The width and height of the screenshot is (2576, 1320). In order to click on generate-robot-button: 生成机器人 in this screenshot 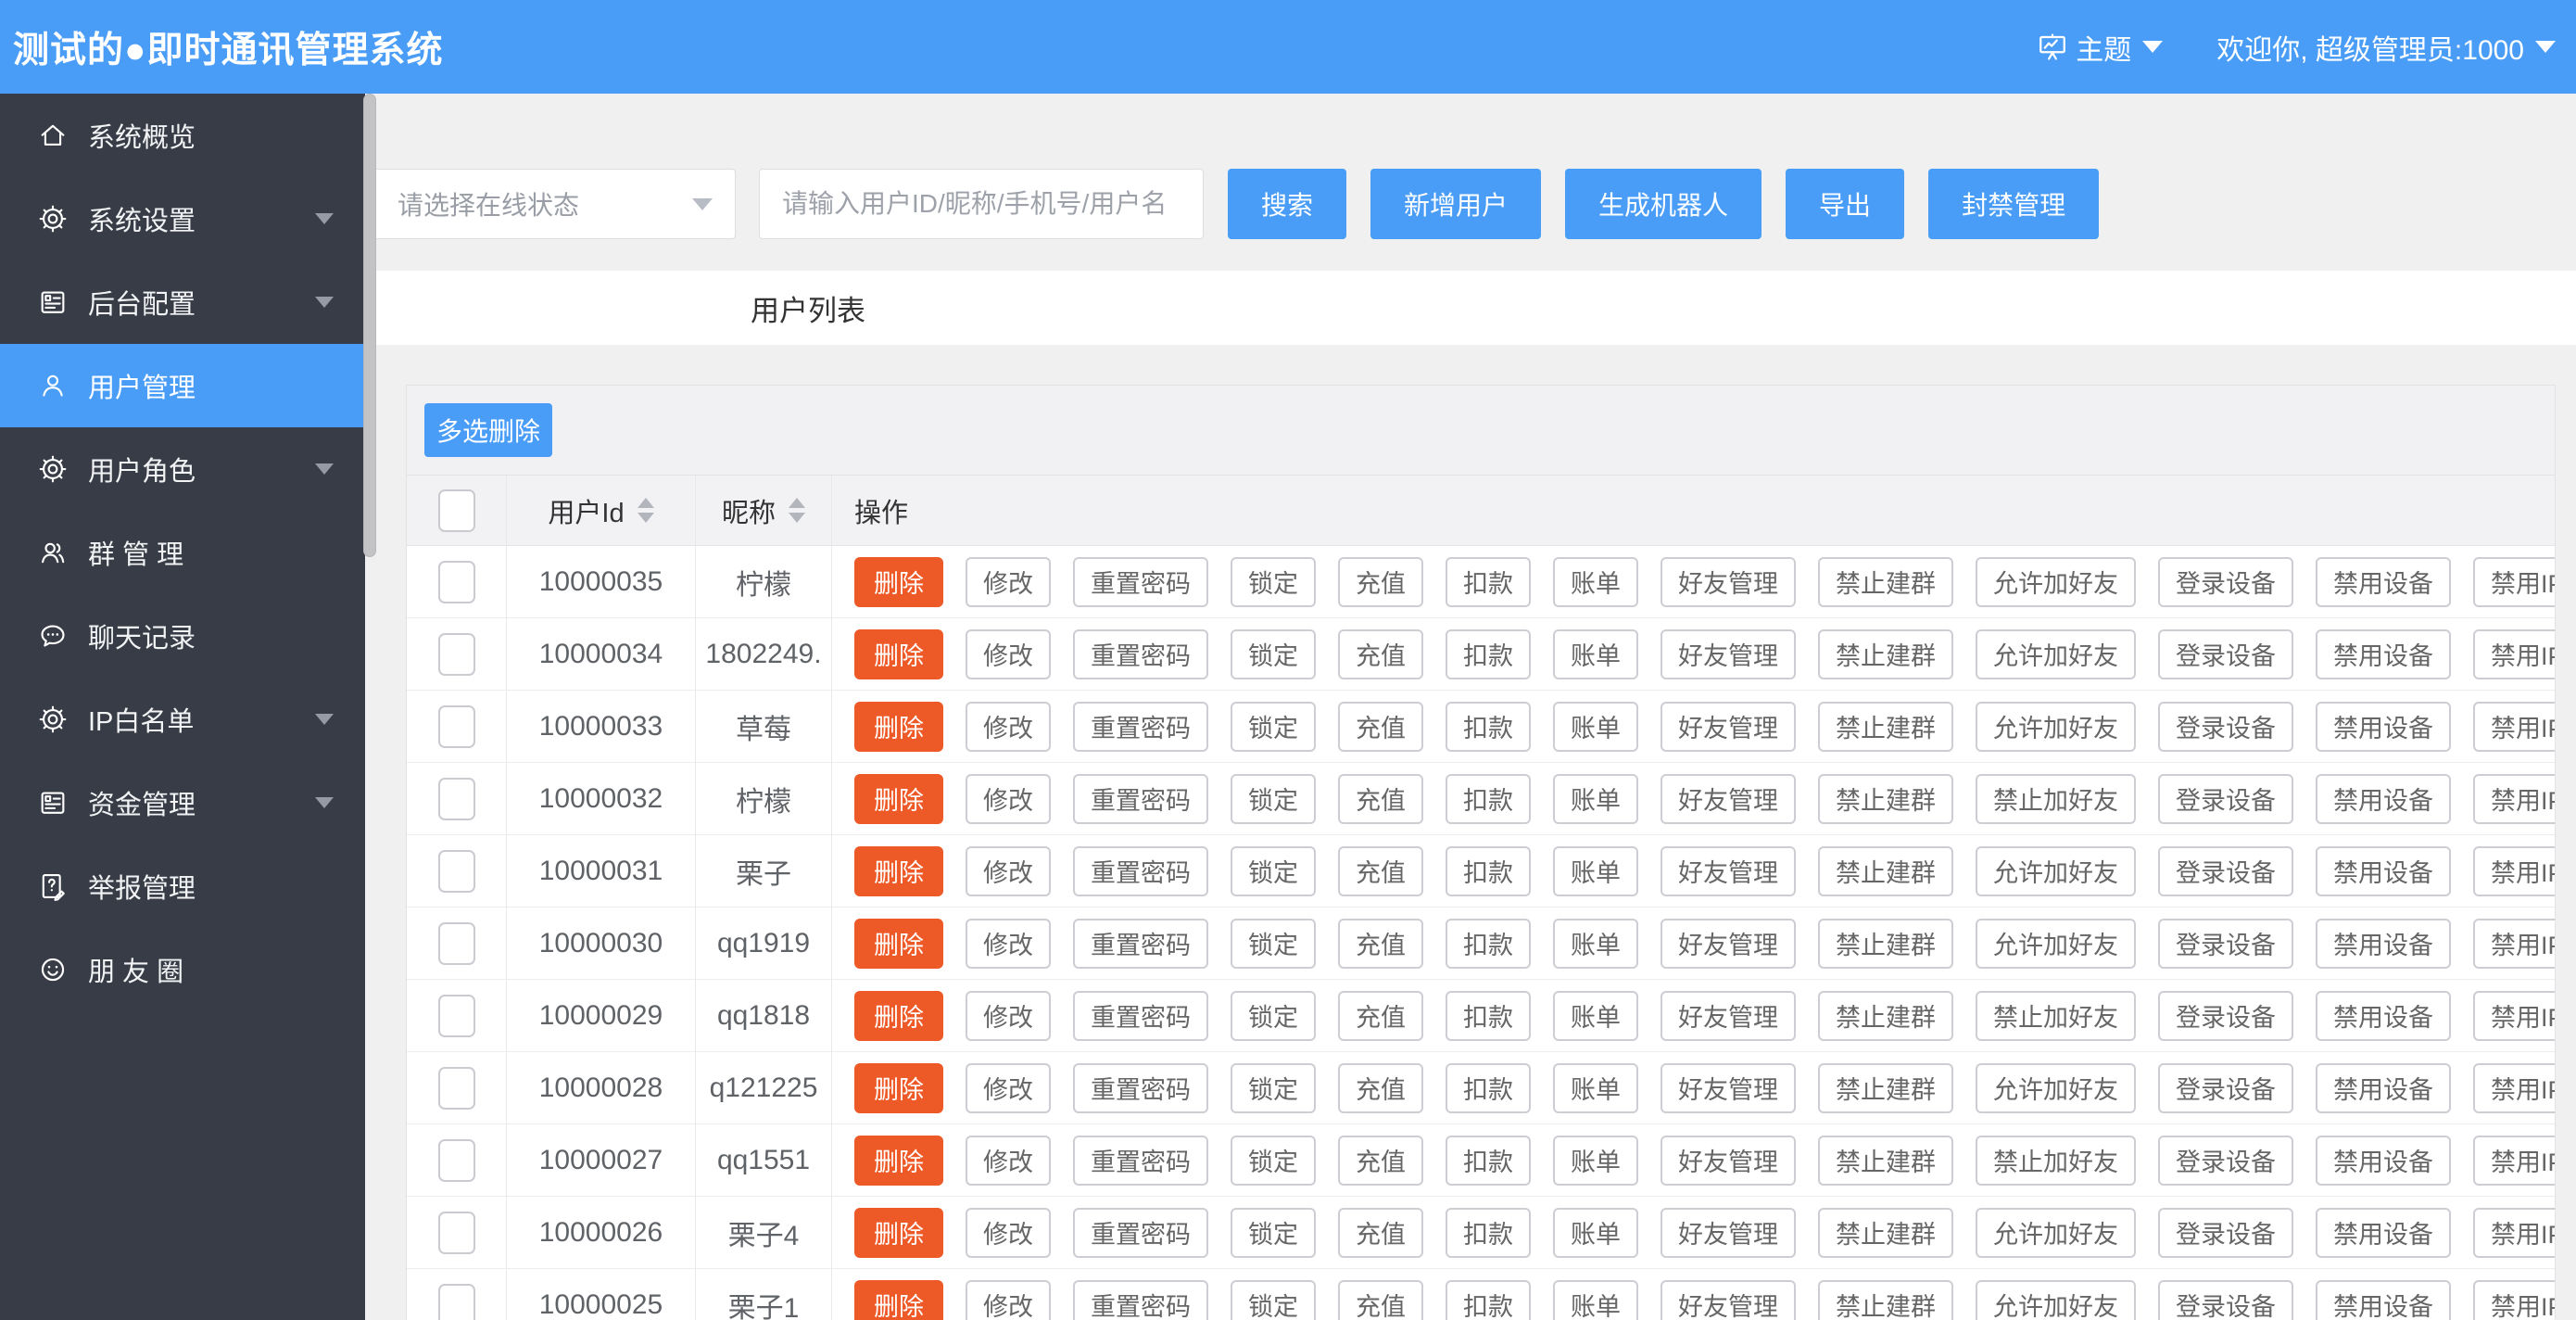, I will do `click(1664, 204)`.